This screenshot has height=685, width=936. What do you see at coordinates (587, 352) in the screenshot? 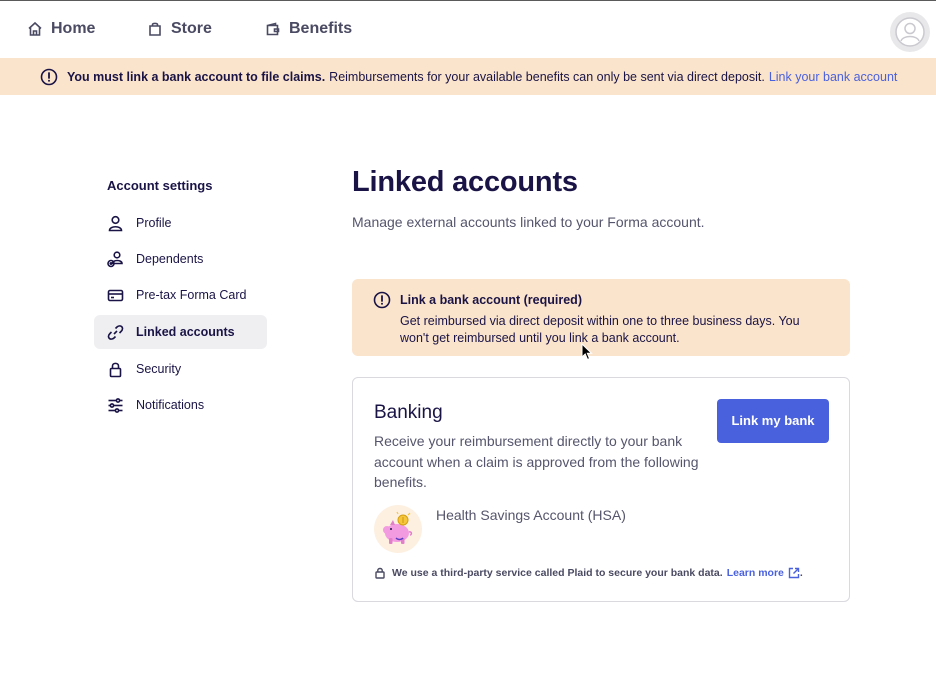
I see `mouse-cursor-icon` at bounding box center [587, 352].